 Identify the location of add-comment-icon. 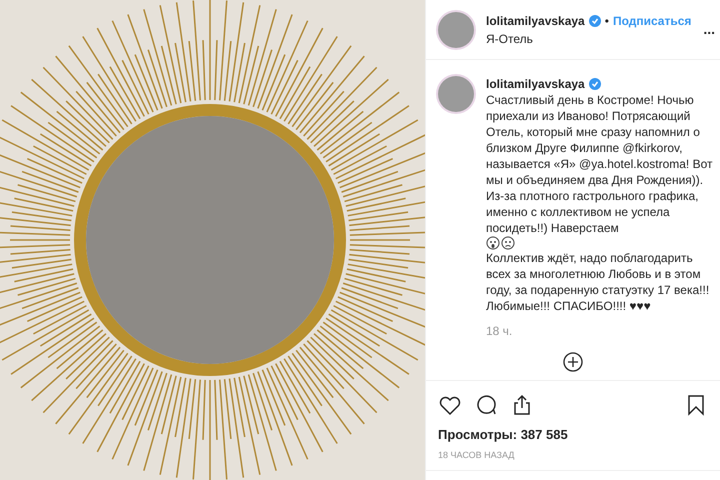
(573, 362).